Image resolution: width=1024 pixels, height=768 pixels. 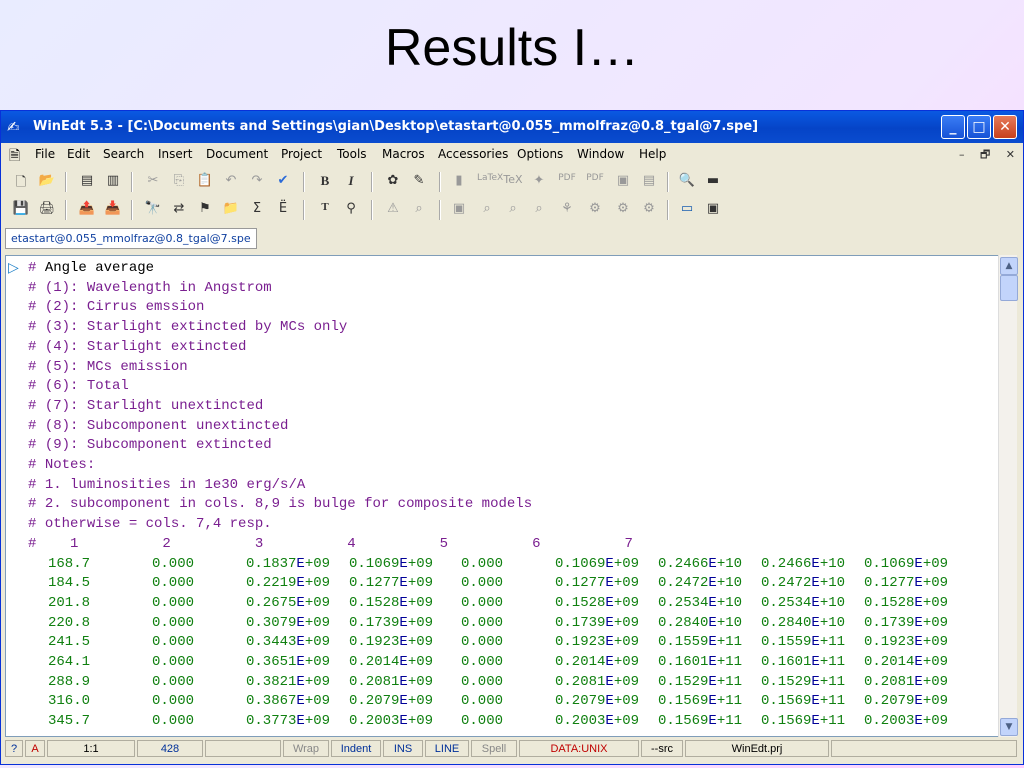 I want to click on open-remote-icon: 📤, so click(x=87, y=210).